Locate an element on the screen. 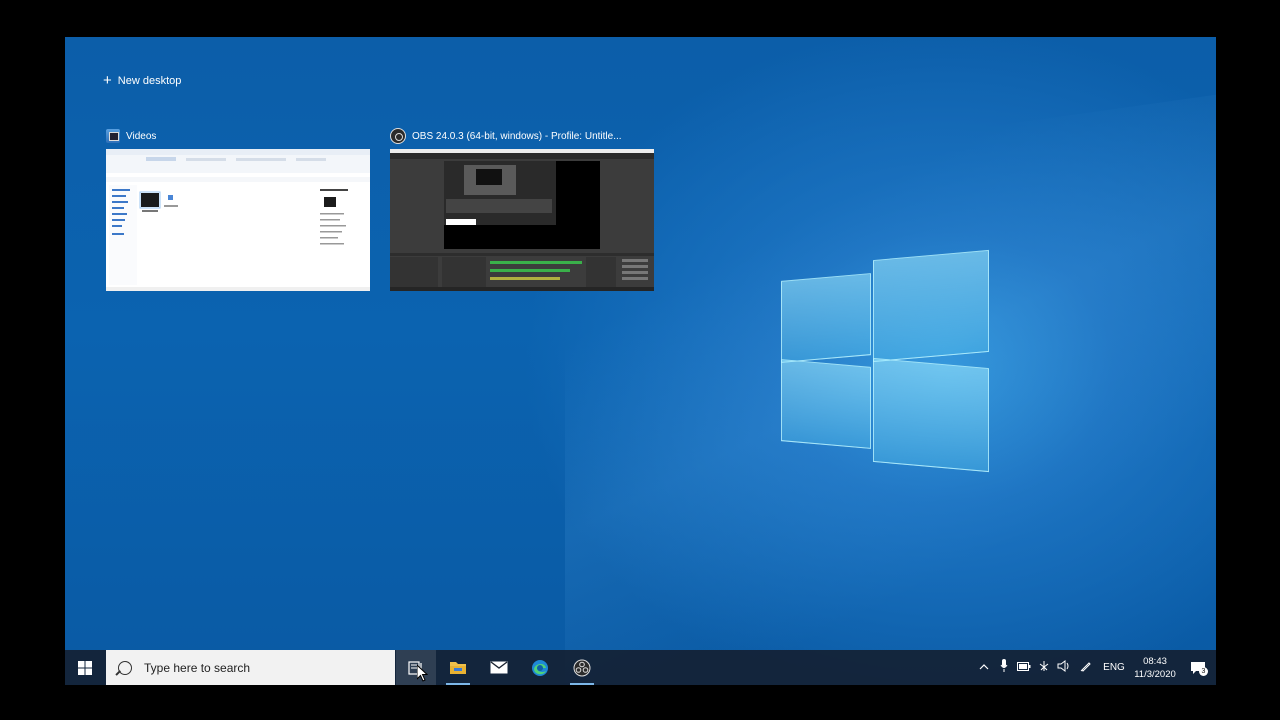  window-title-bar: Videos is located at coordinates (238, 136).